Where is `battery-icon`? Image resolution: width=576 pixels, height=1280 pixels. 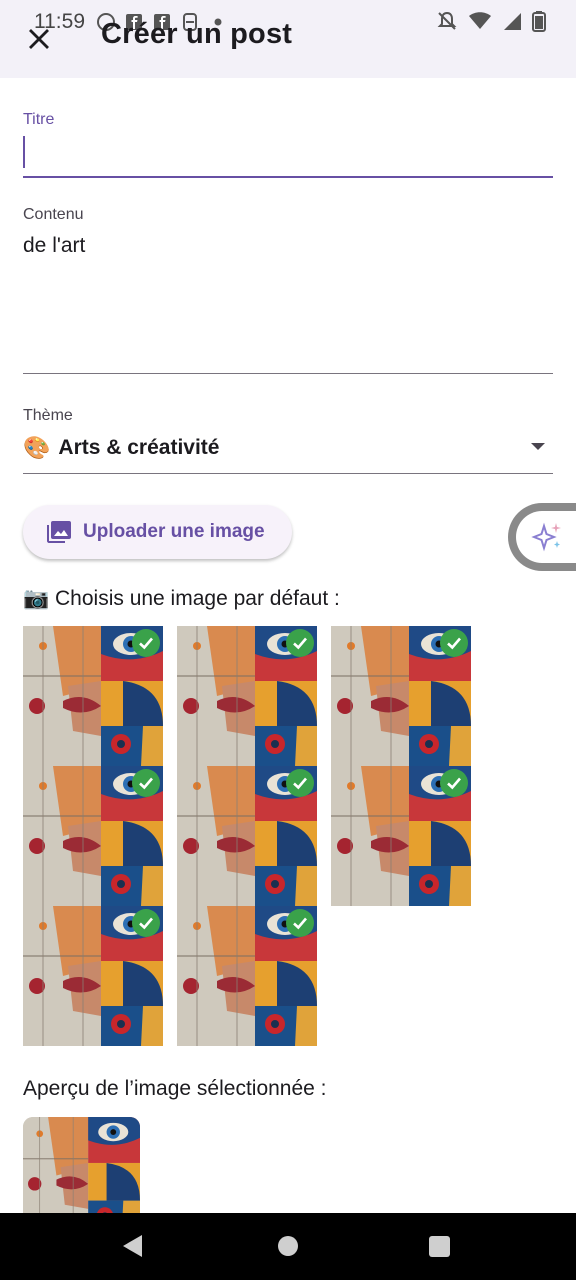
battery-icon is located at coordinates (539, 21).